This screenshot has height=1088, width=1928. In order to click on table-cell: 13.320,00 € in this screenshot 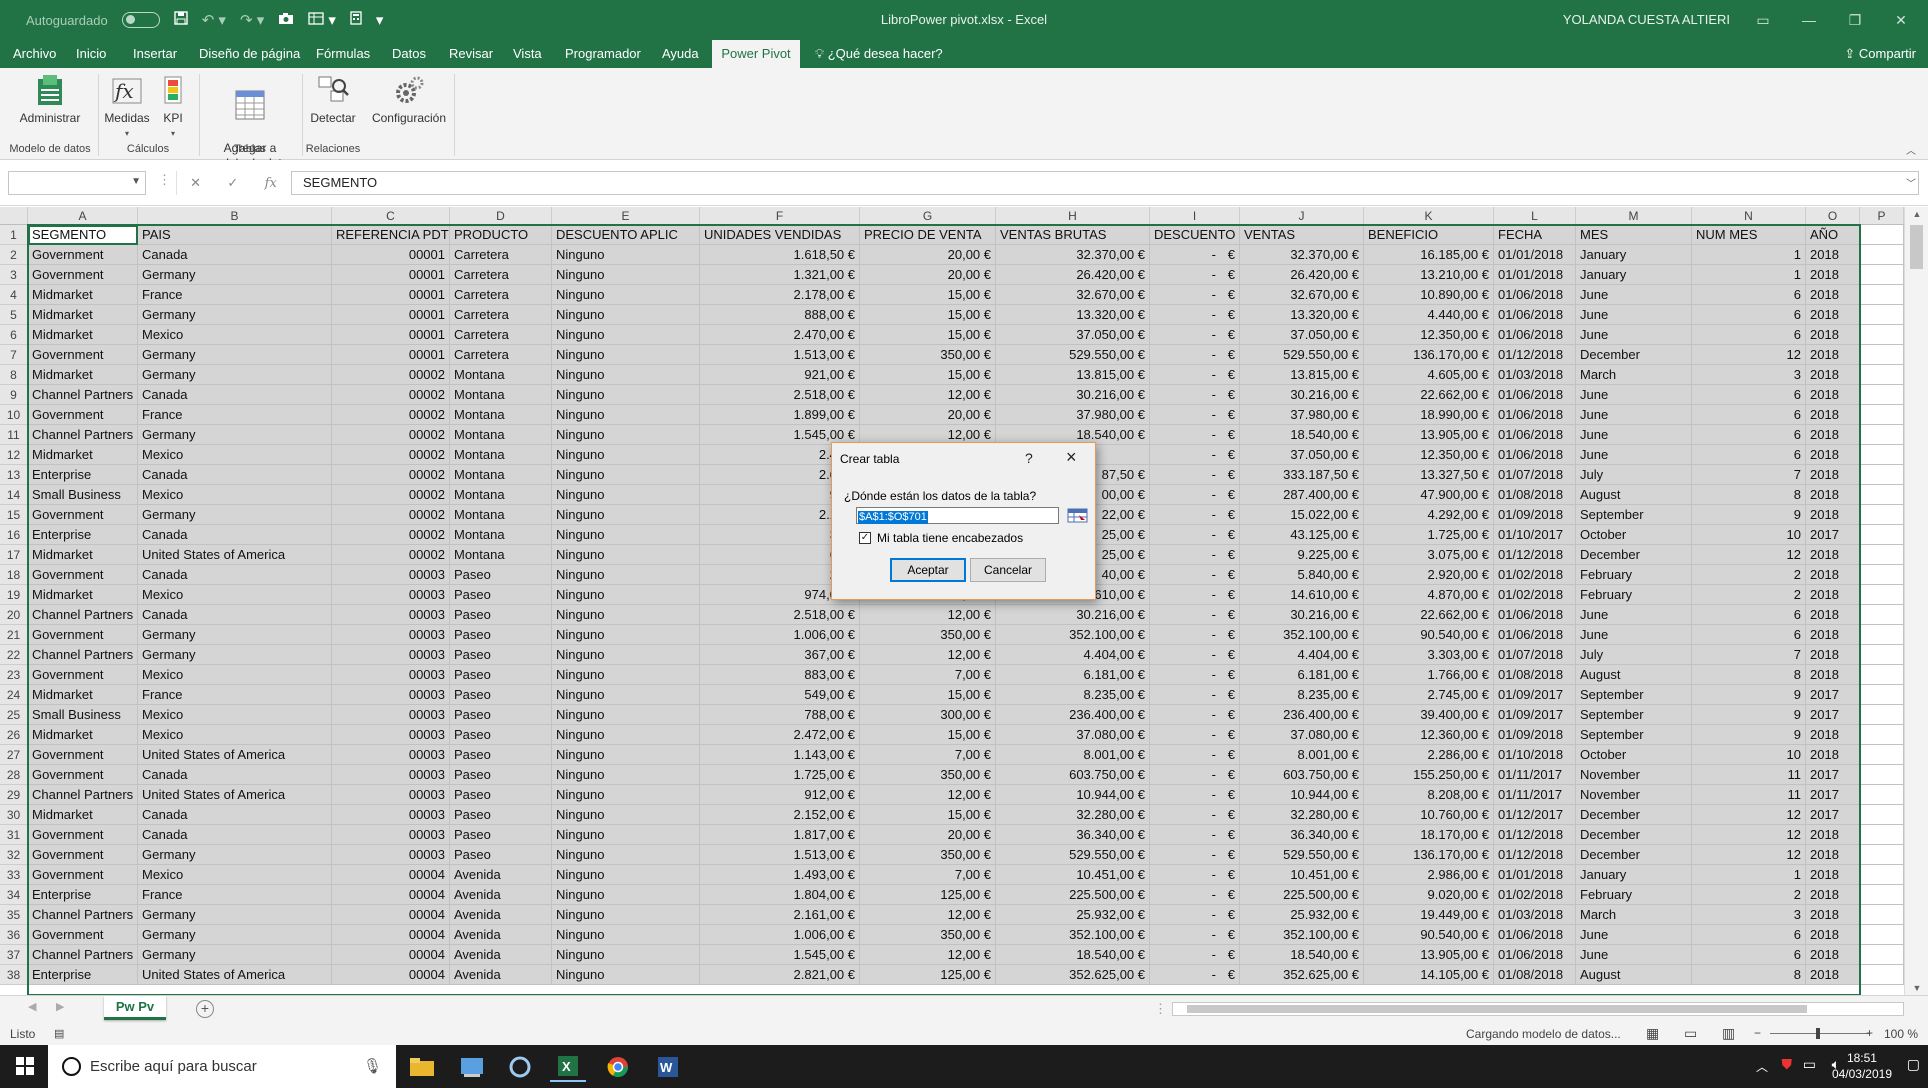, I will do `click(1302, 315)`.